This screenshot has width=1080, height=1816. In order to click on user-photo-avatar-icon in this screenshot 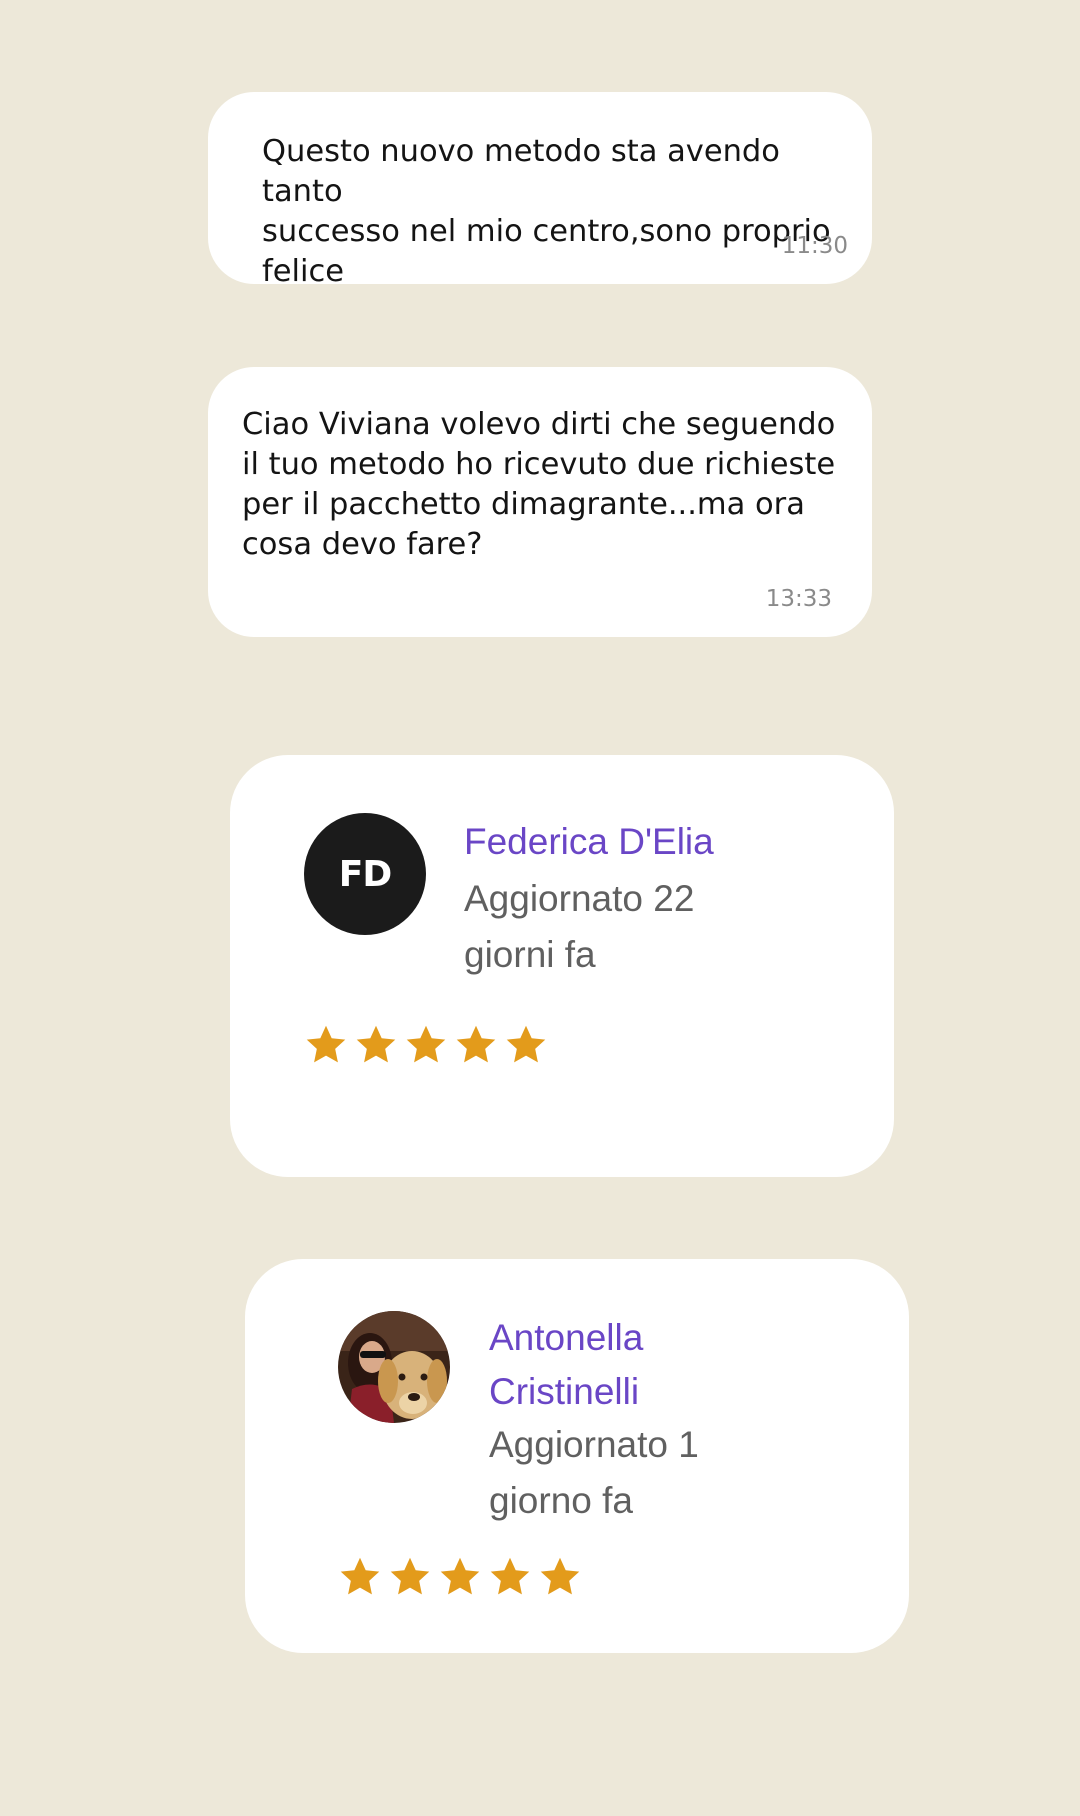, I will do `click(394, 1367)`.